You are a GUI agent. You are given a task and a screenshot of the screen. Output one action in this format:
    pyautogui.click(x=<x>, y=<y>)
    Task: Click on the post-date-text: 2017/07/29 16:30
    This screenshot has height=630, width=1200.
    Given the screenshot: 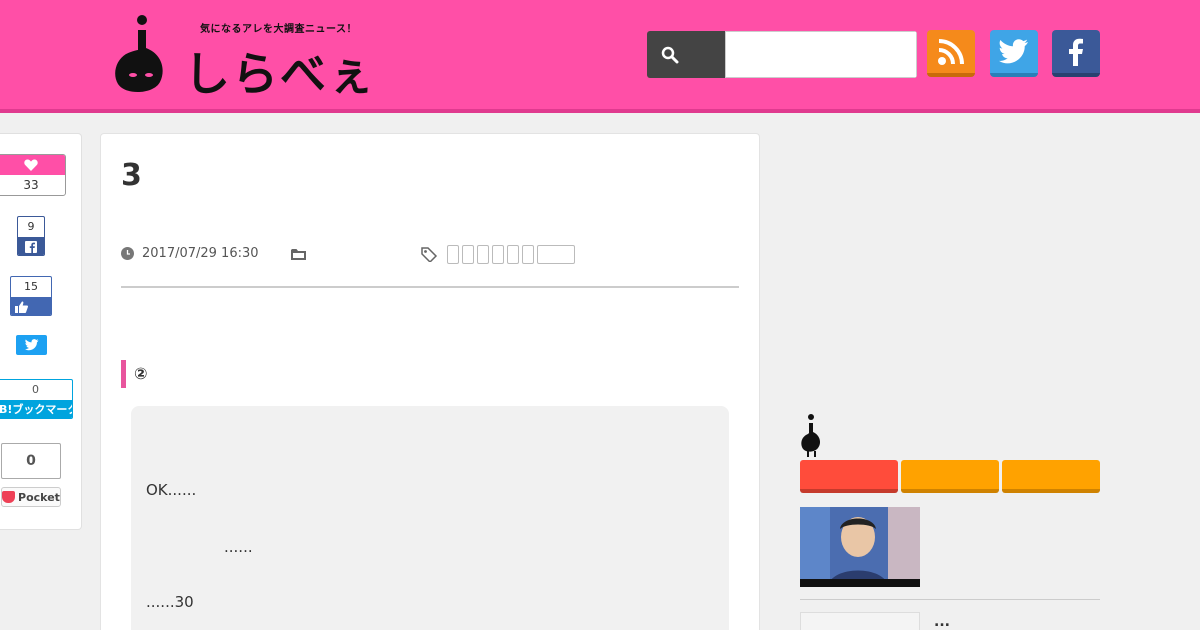 What is the action you would take?
    pyautogui.click(x=200, y=253)
    